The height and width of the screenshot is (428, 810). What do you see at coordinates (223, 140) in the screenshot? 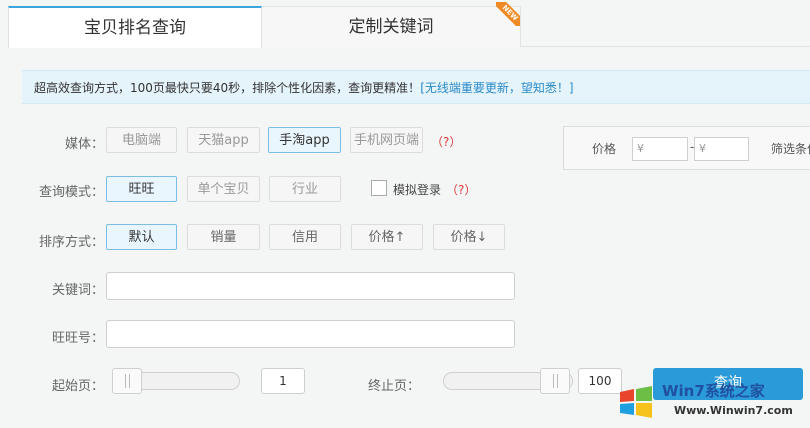
I see `media-option-tmall-app: 天猫app` at bounding box center [223, 140].